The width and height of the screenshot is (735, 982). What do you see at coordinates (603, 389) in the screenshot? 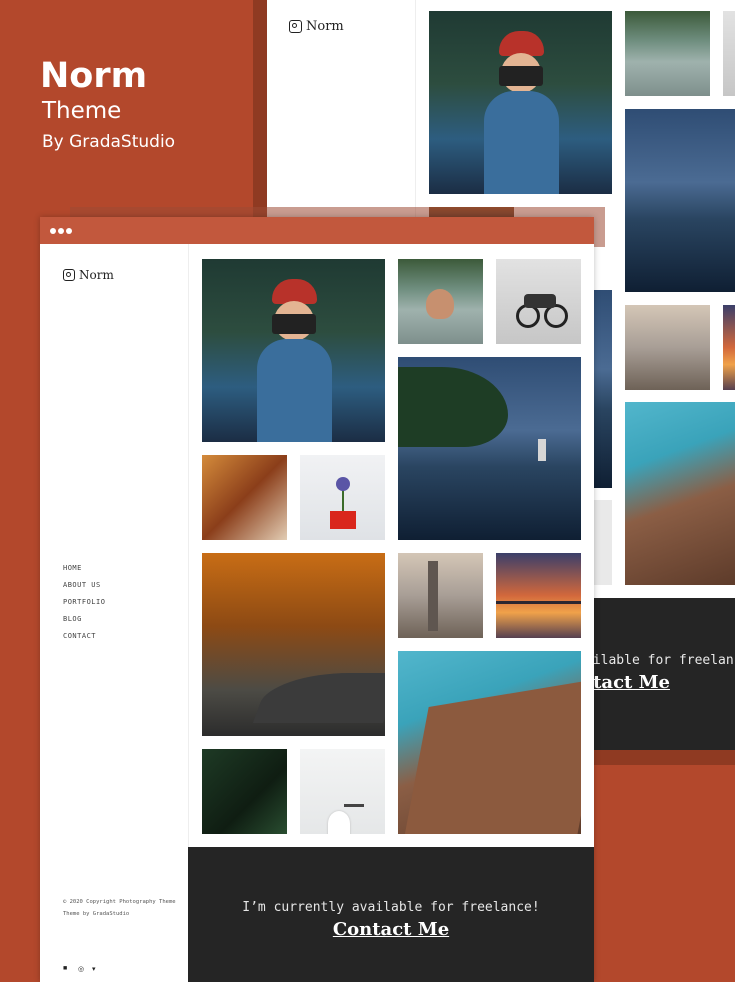
I see `back-photo-tree-edge` at bounding box center [603, 389].